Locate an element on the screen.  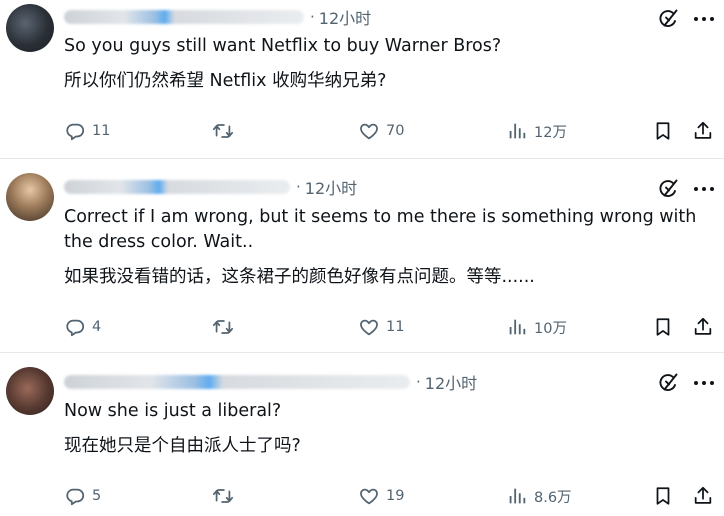
views-button: 8.6万 is located at coordinates (539, 496).